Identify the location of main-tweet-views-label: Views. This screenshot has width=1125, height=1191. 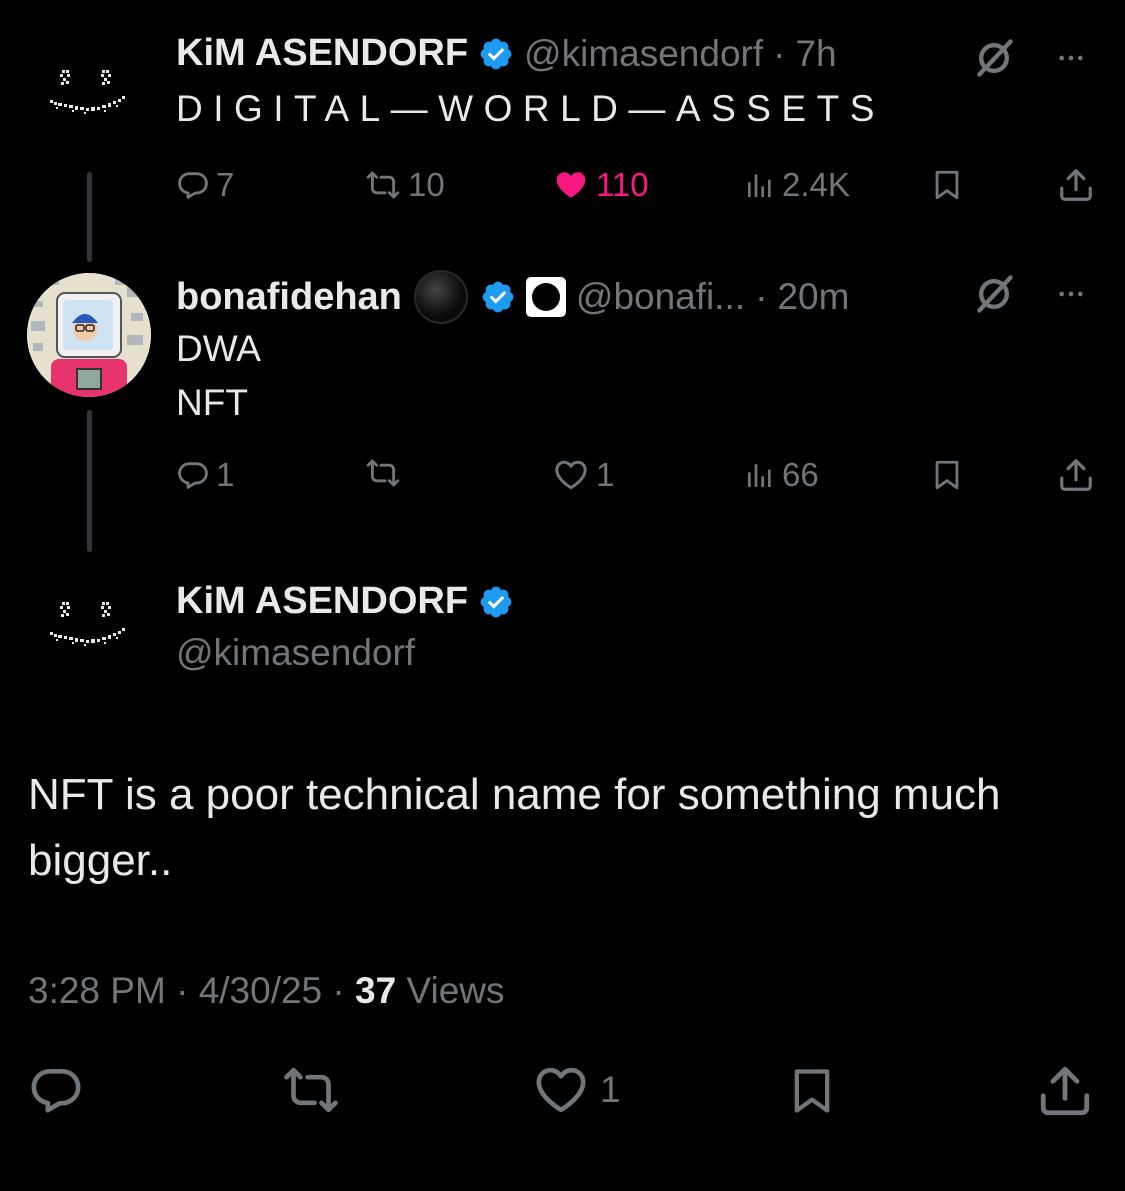
(455, 990).